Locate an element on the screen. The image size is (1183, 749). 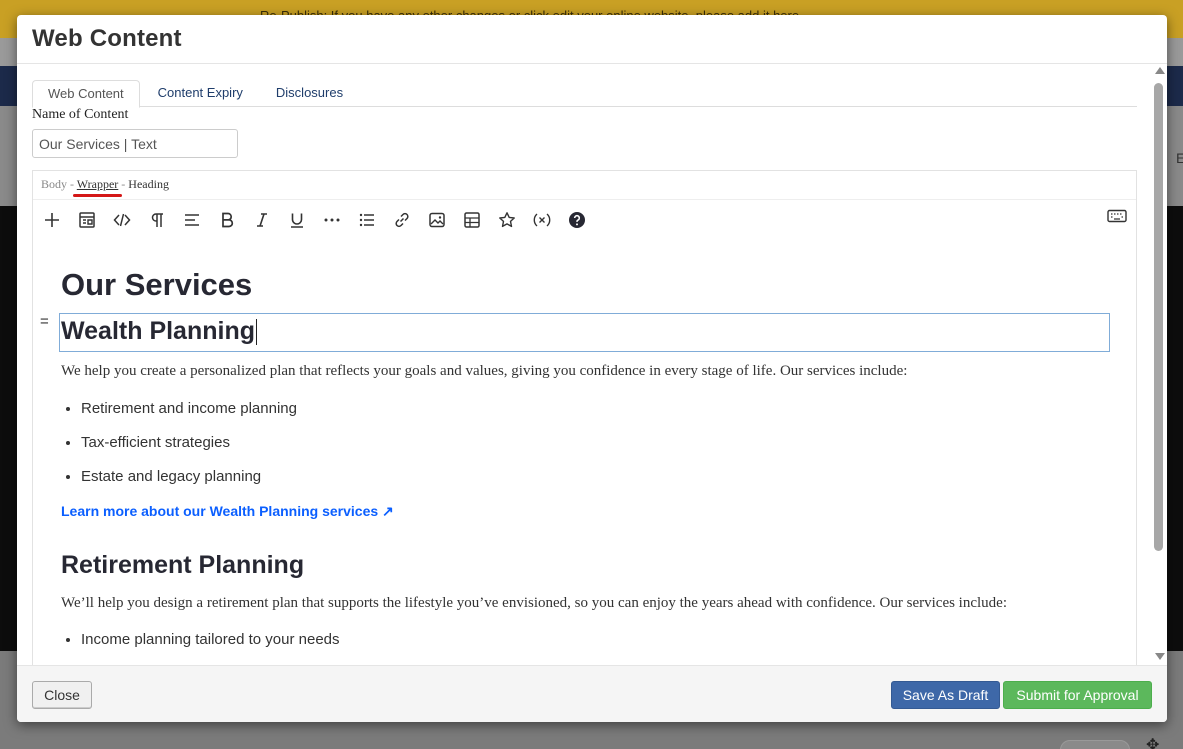
editor-toolbar is located at coordinates (584, 220).